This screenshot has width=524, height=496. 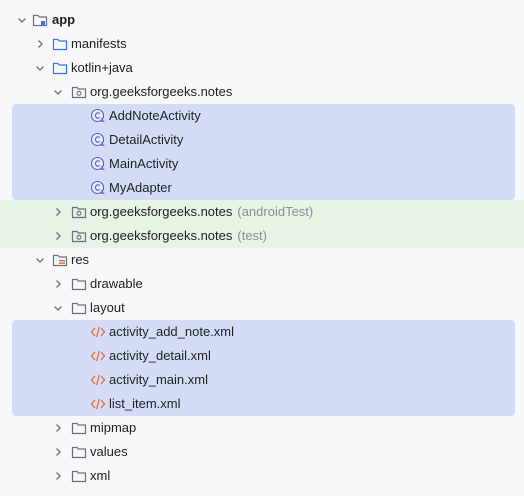 What do you see at coordinates (262, 476) in the screenshot?
I see `tree-node-xml: xml` at bounding box center [262, 476].